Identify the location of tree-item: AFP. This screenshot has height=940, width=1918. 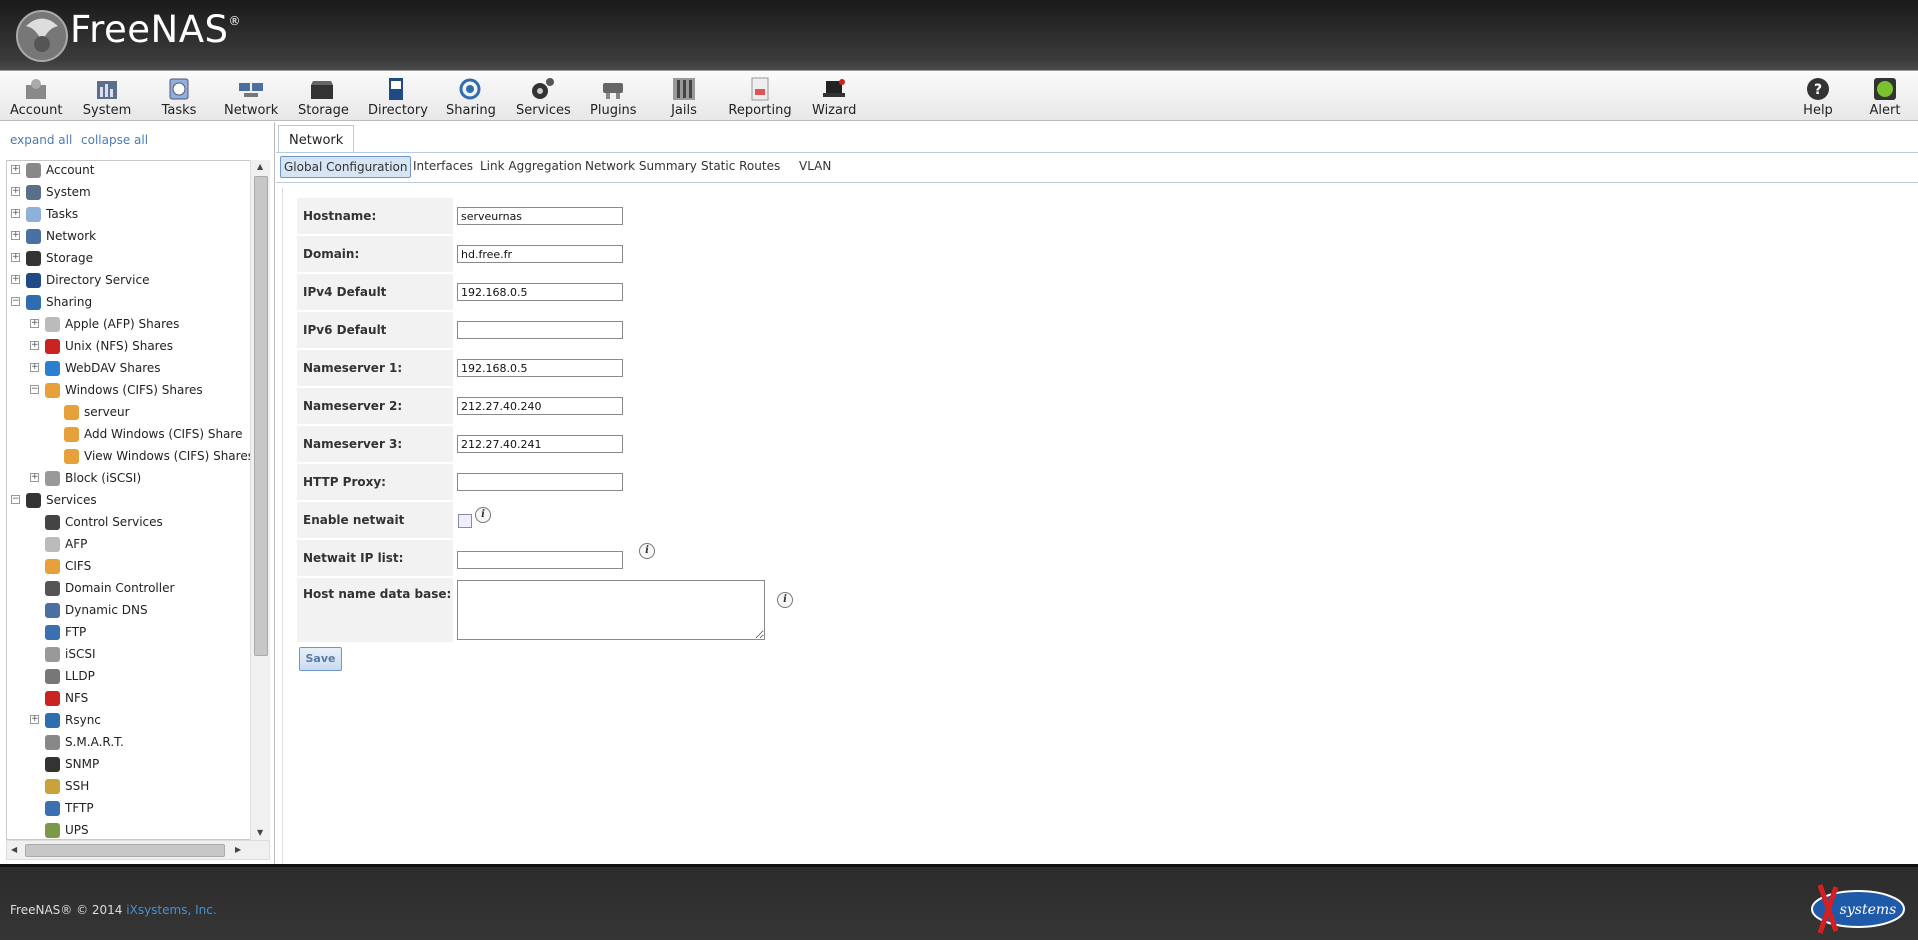
(129, 545).